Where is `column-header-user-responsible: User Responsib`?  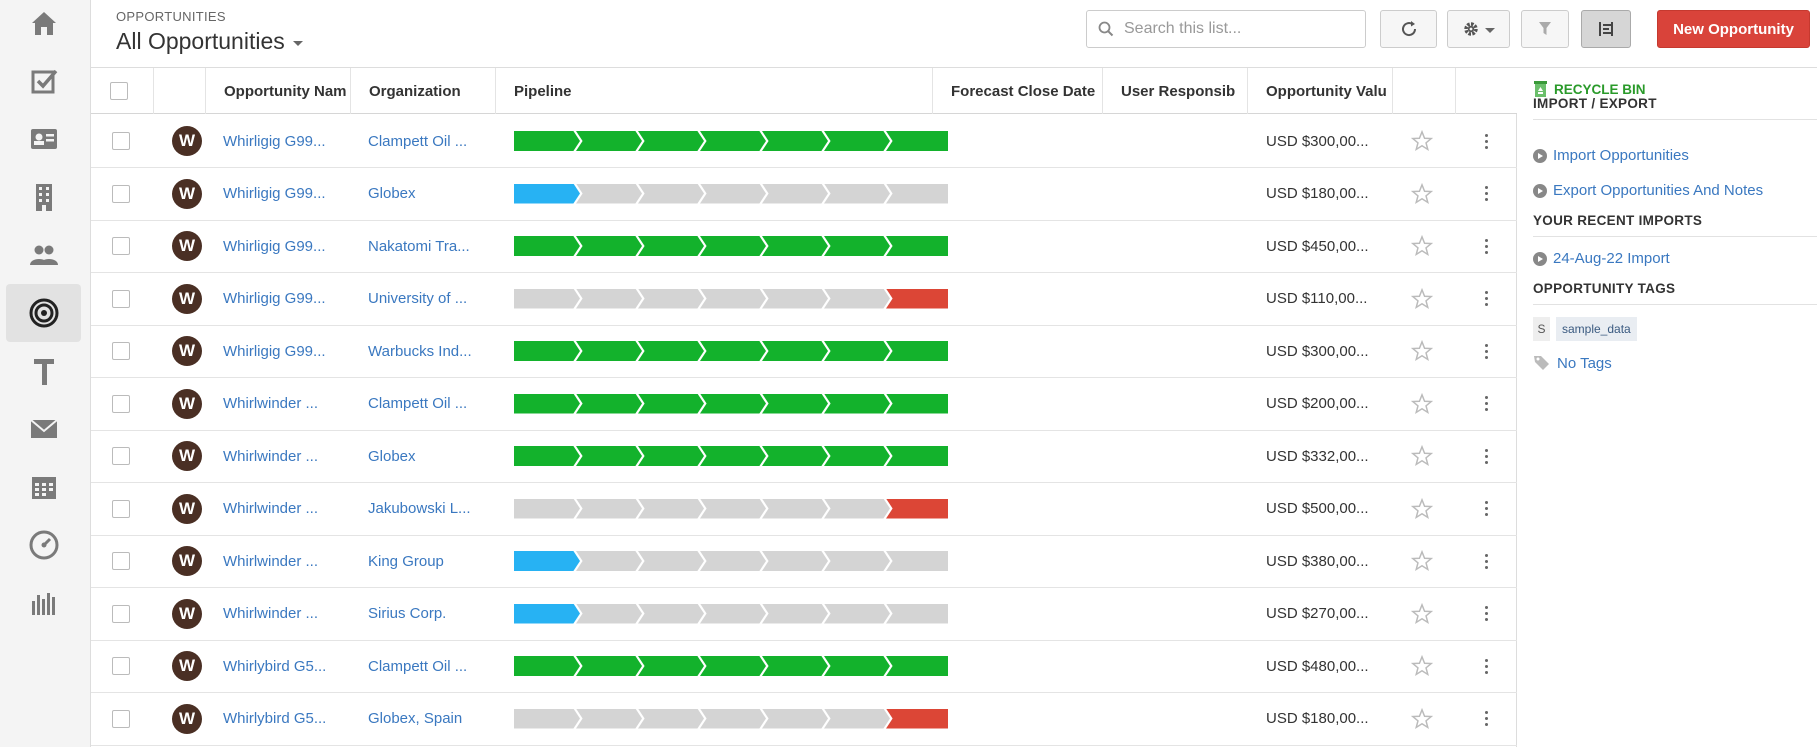 column-header-user-responsible: User Responsib is located at coordinates (1175, 91).